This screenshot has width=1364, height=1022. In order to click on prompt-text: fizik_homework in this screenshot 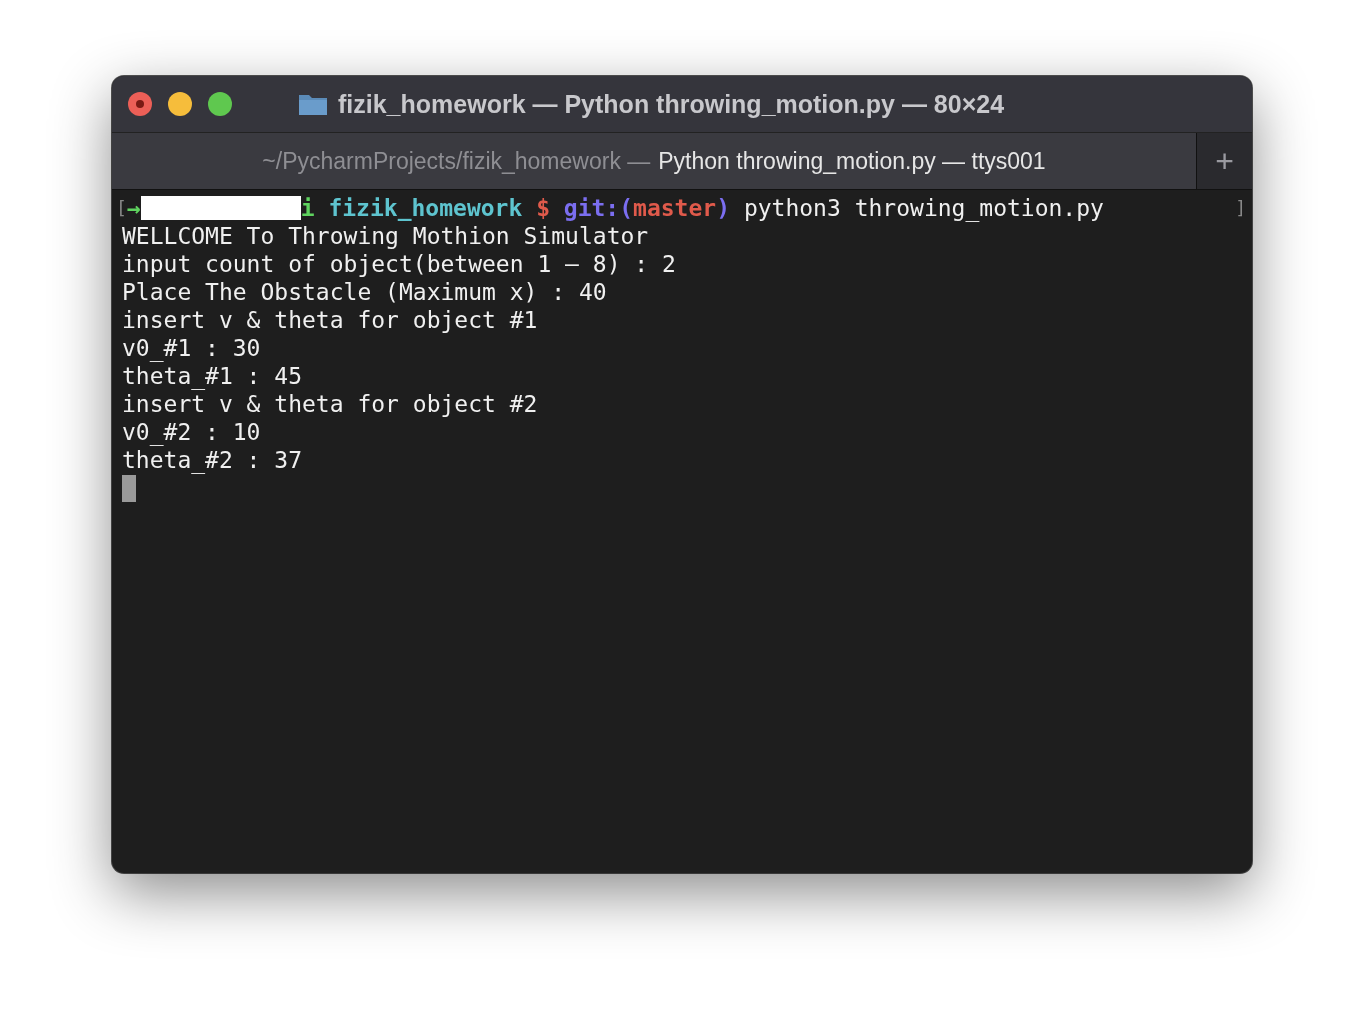, I will do `click(425, 208)`.